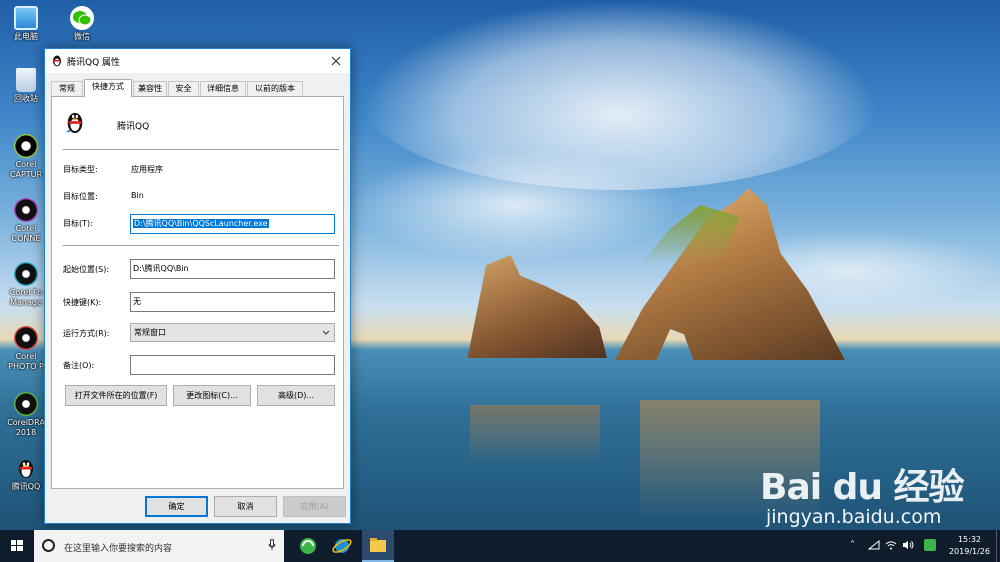  Describe the element at coordinates (26, 18) in the screenshot. I see `computer-icon` at that location.